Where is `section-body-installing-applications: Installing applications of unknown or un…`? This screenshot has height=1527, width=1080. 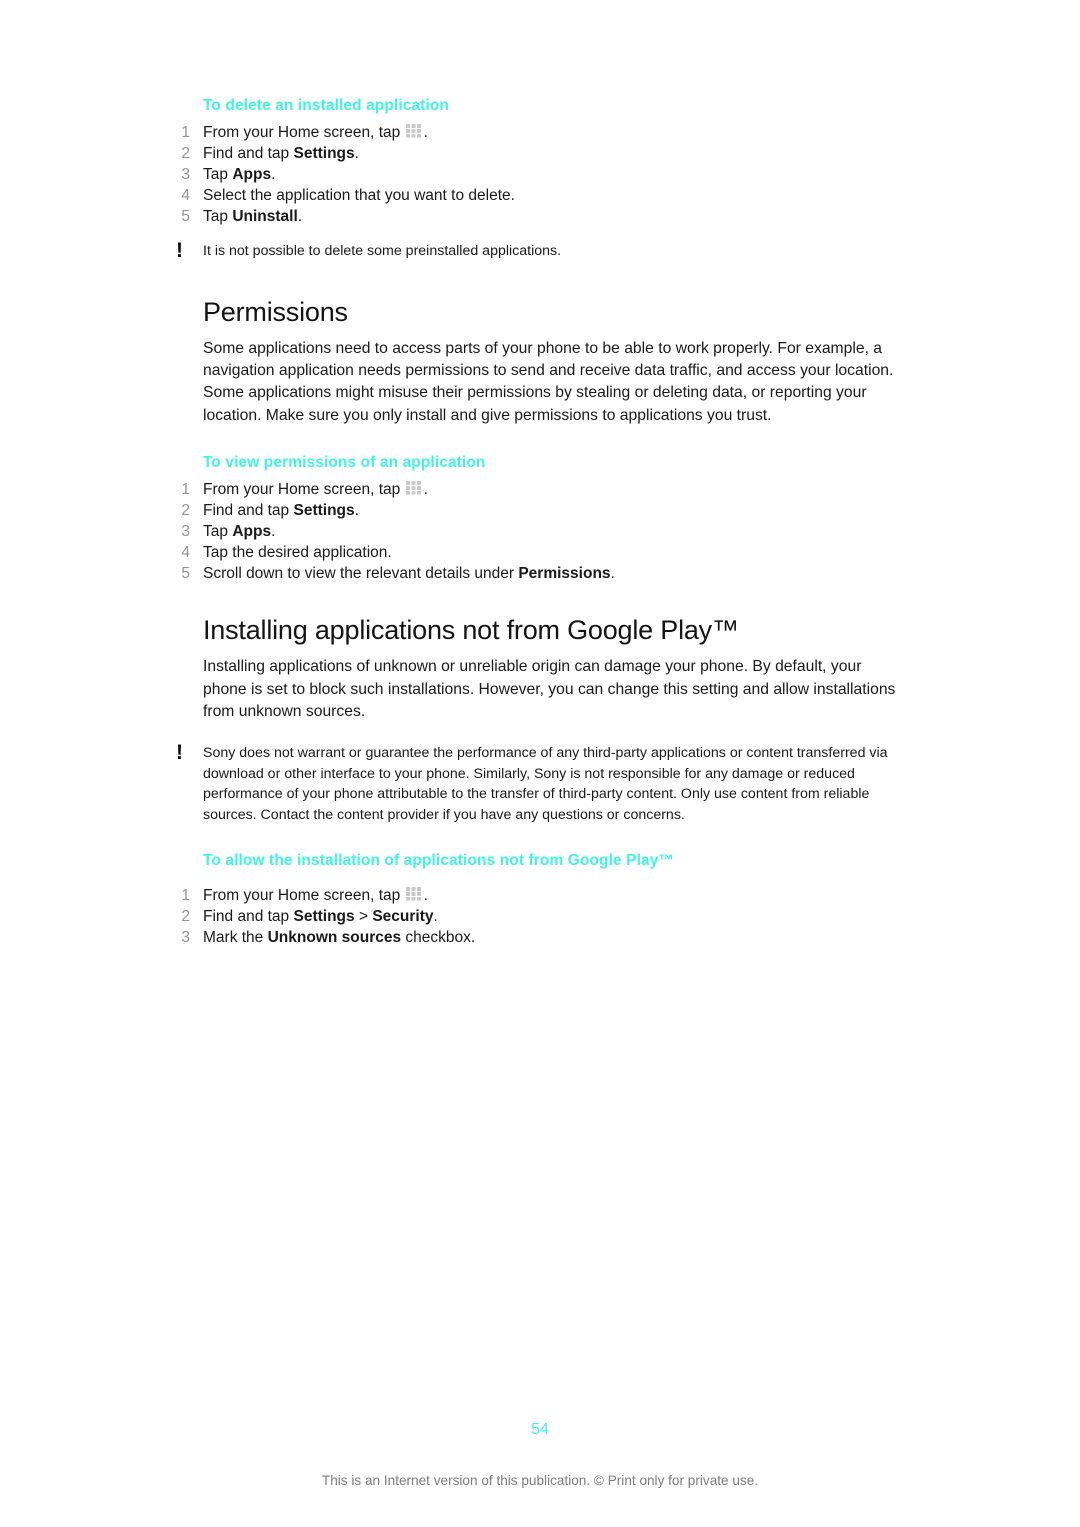
section-body-installing-applications: Installing applications of unknown or un… is located at coordinates (549, 689).